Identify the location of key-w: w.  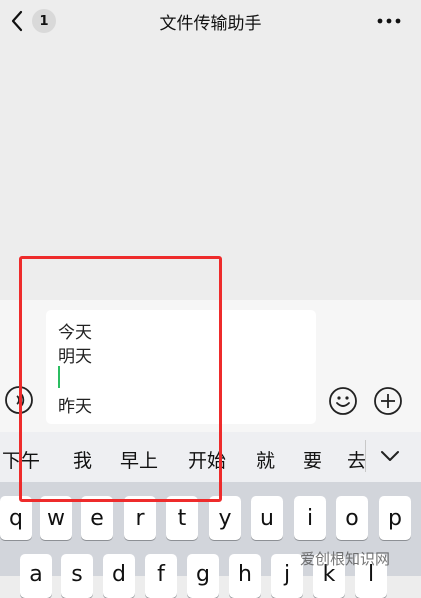
(56, 518).